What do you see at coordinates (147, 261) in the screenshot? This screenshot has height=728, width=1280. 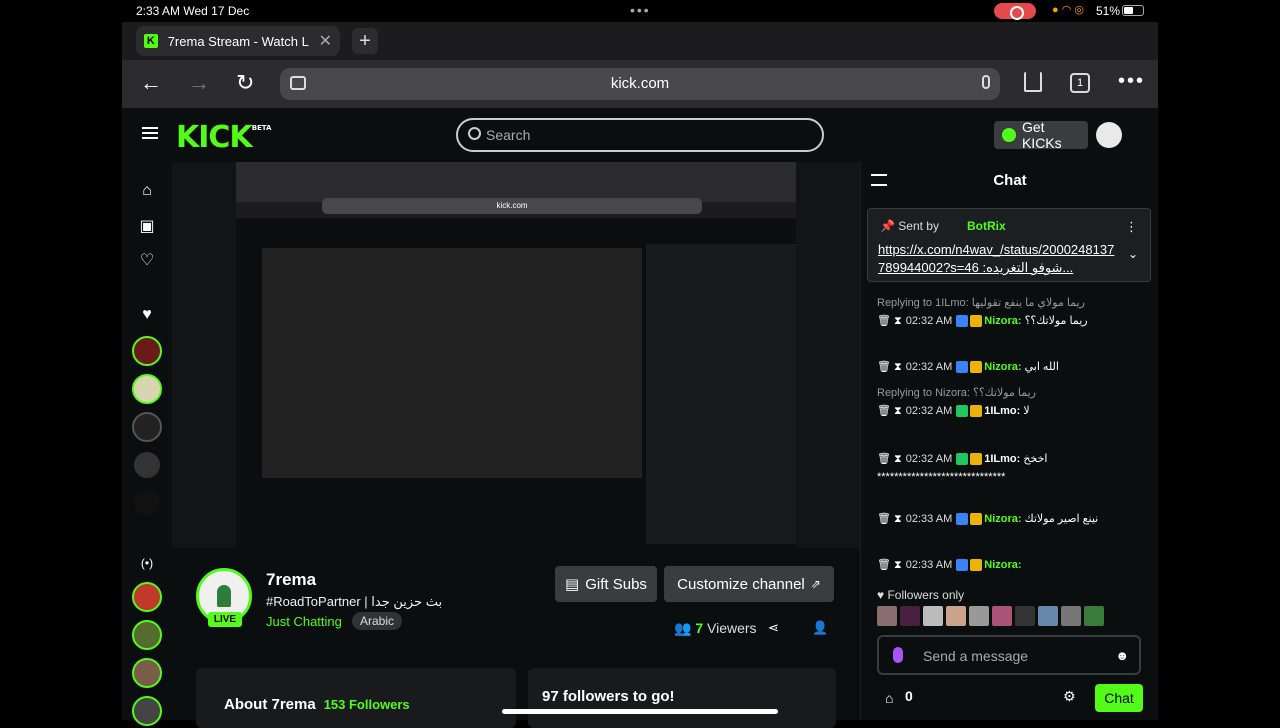 I see `following-heart-icon: ♡` at bounding box center [147, 261].